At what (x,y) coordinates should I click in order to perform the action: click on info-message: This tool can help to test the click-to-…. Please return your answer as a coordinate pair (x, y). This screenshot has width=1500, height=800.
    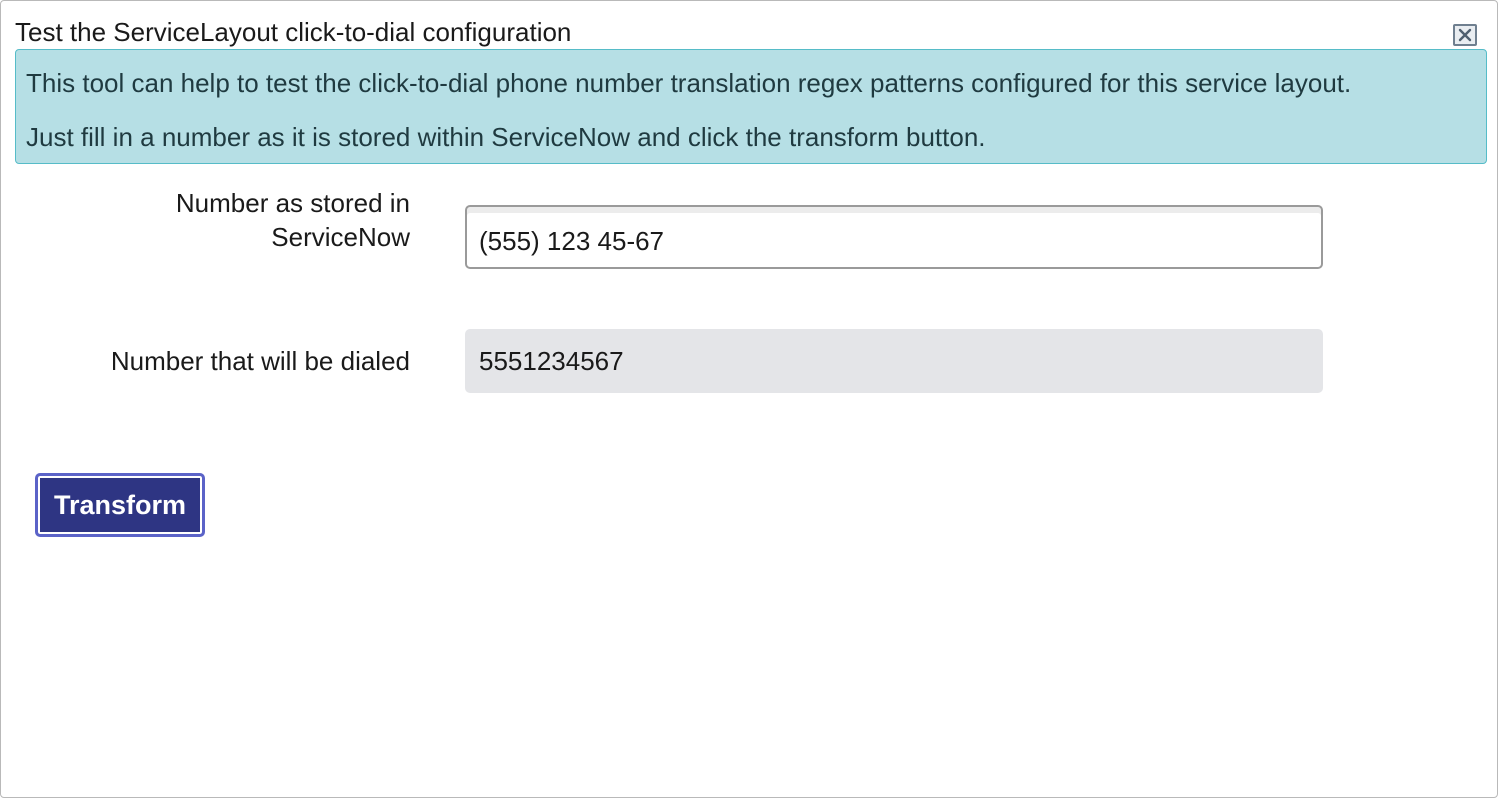
    Looking at the image, I should click on (751, 106).